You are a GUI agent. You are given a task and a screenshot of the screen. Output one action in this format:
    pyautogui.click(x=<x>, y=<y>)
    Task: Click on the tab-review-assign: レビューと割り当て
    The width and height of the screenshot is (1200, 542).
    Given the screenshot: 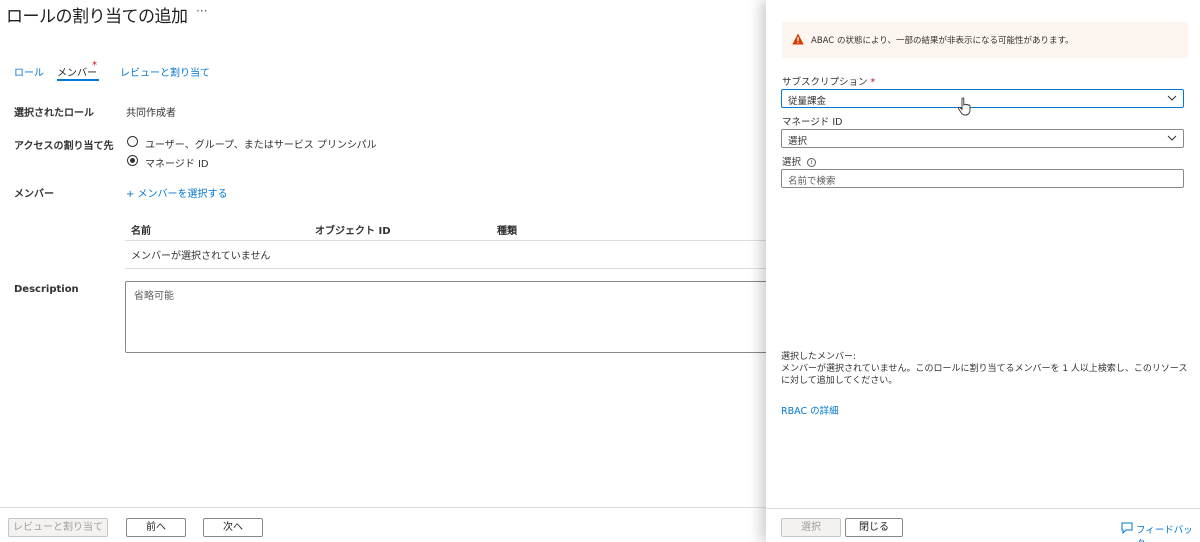 What is the action you would take?
    pyautogui.click(x=165, y=71)
    